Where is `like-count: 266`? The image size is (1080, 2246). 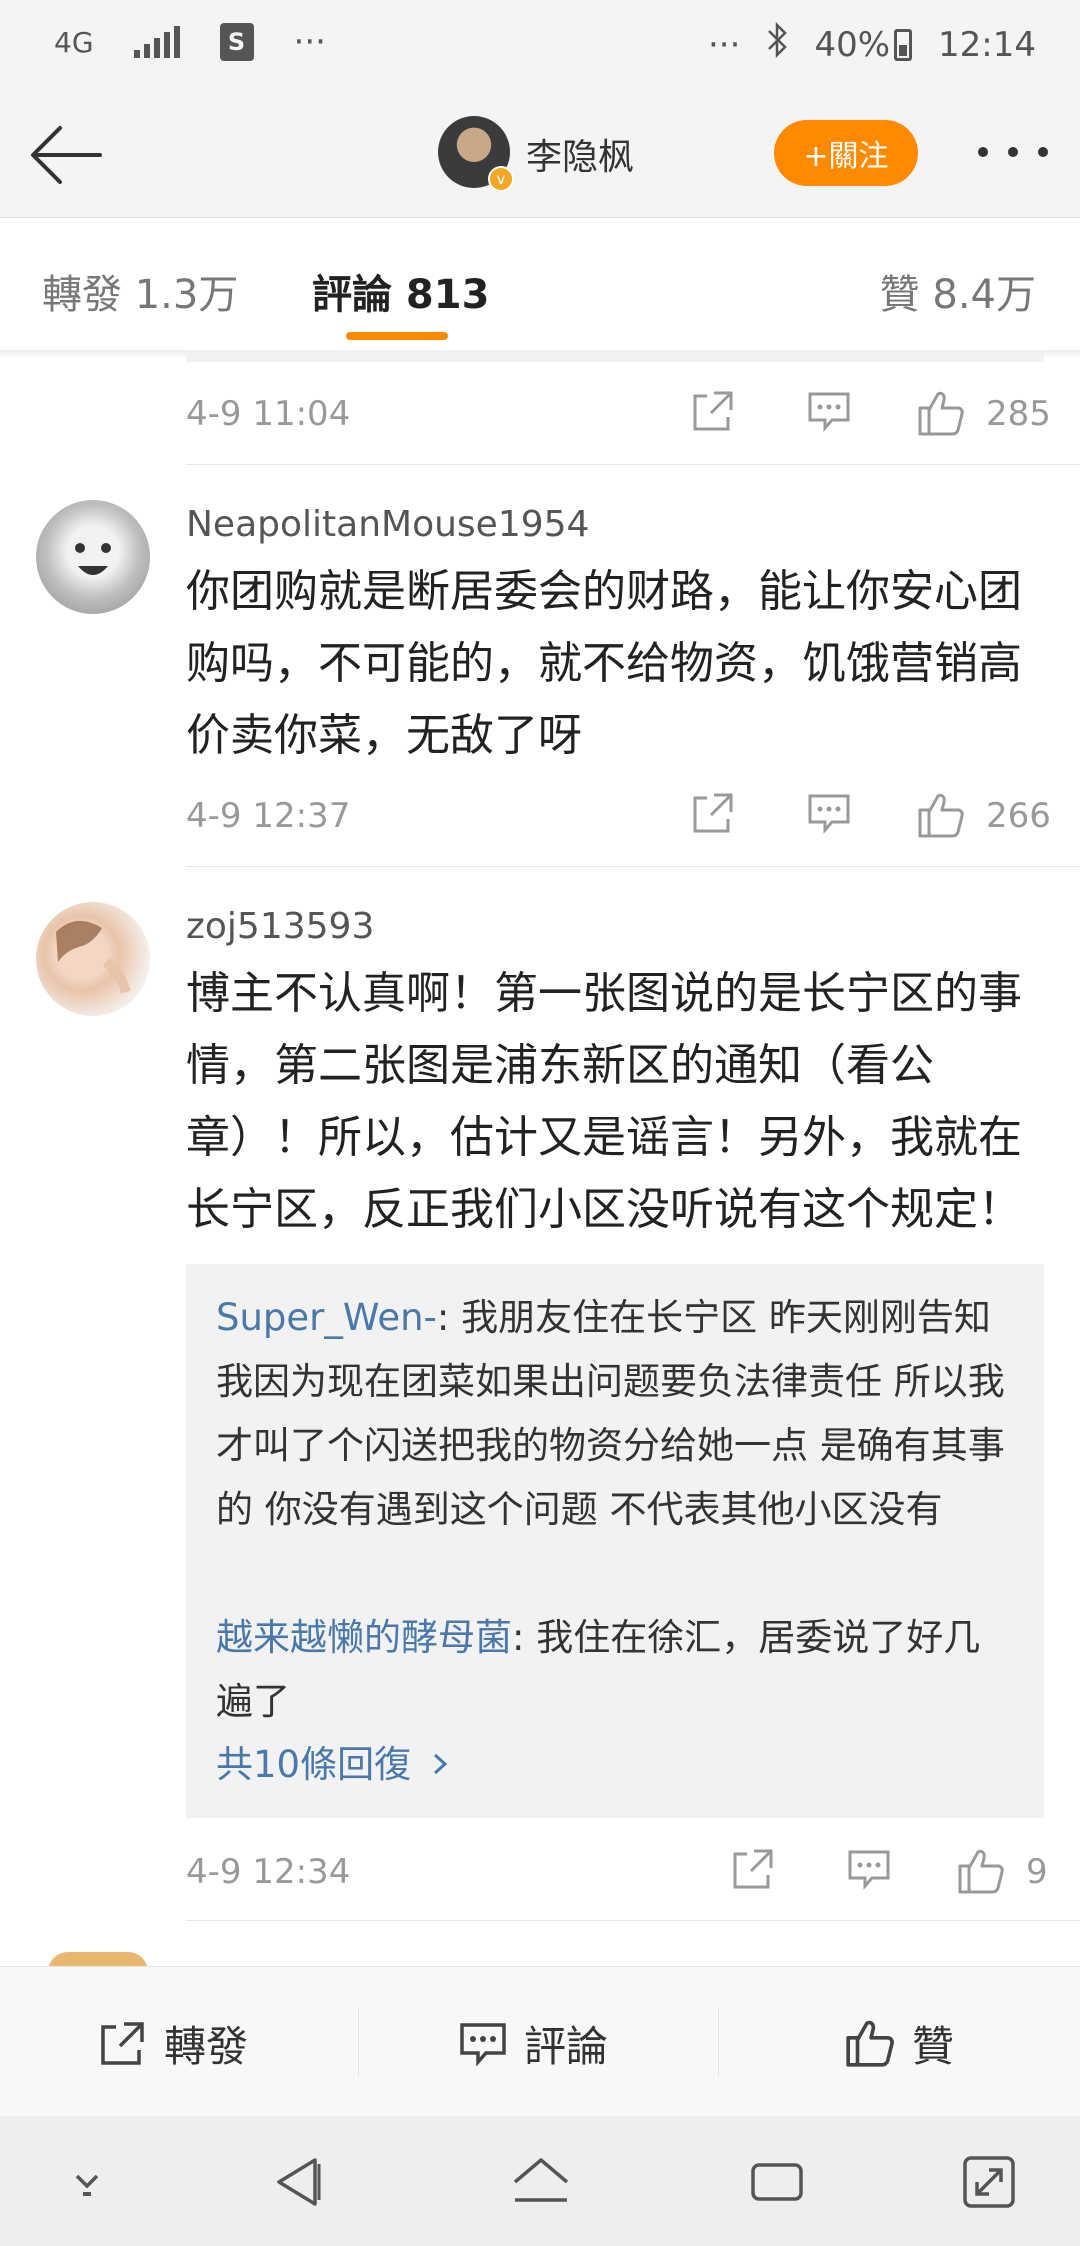
like-count: 266 is located at coordinates (1018, 816).